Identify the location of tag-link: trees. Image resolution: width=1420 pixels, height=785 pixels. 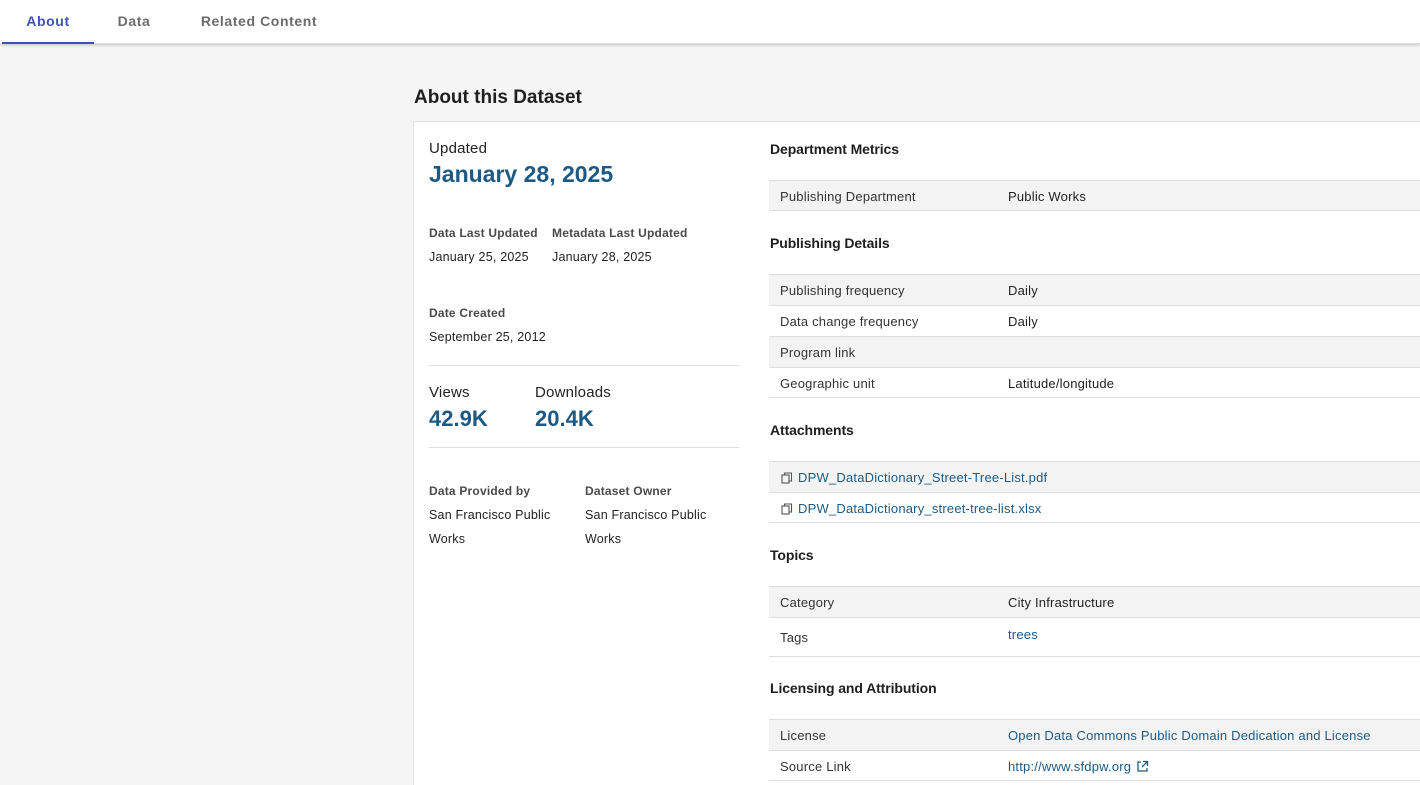
(1023, 634).